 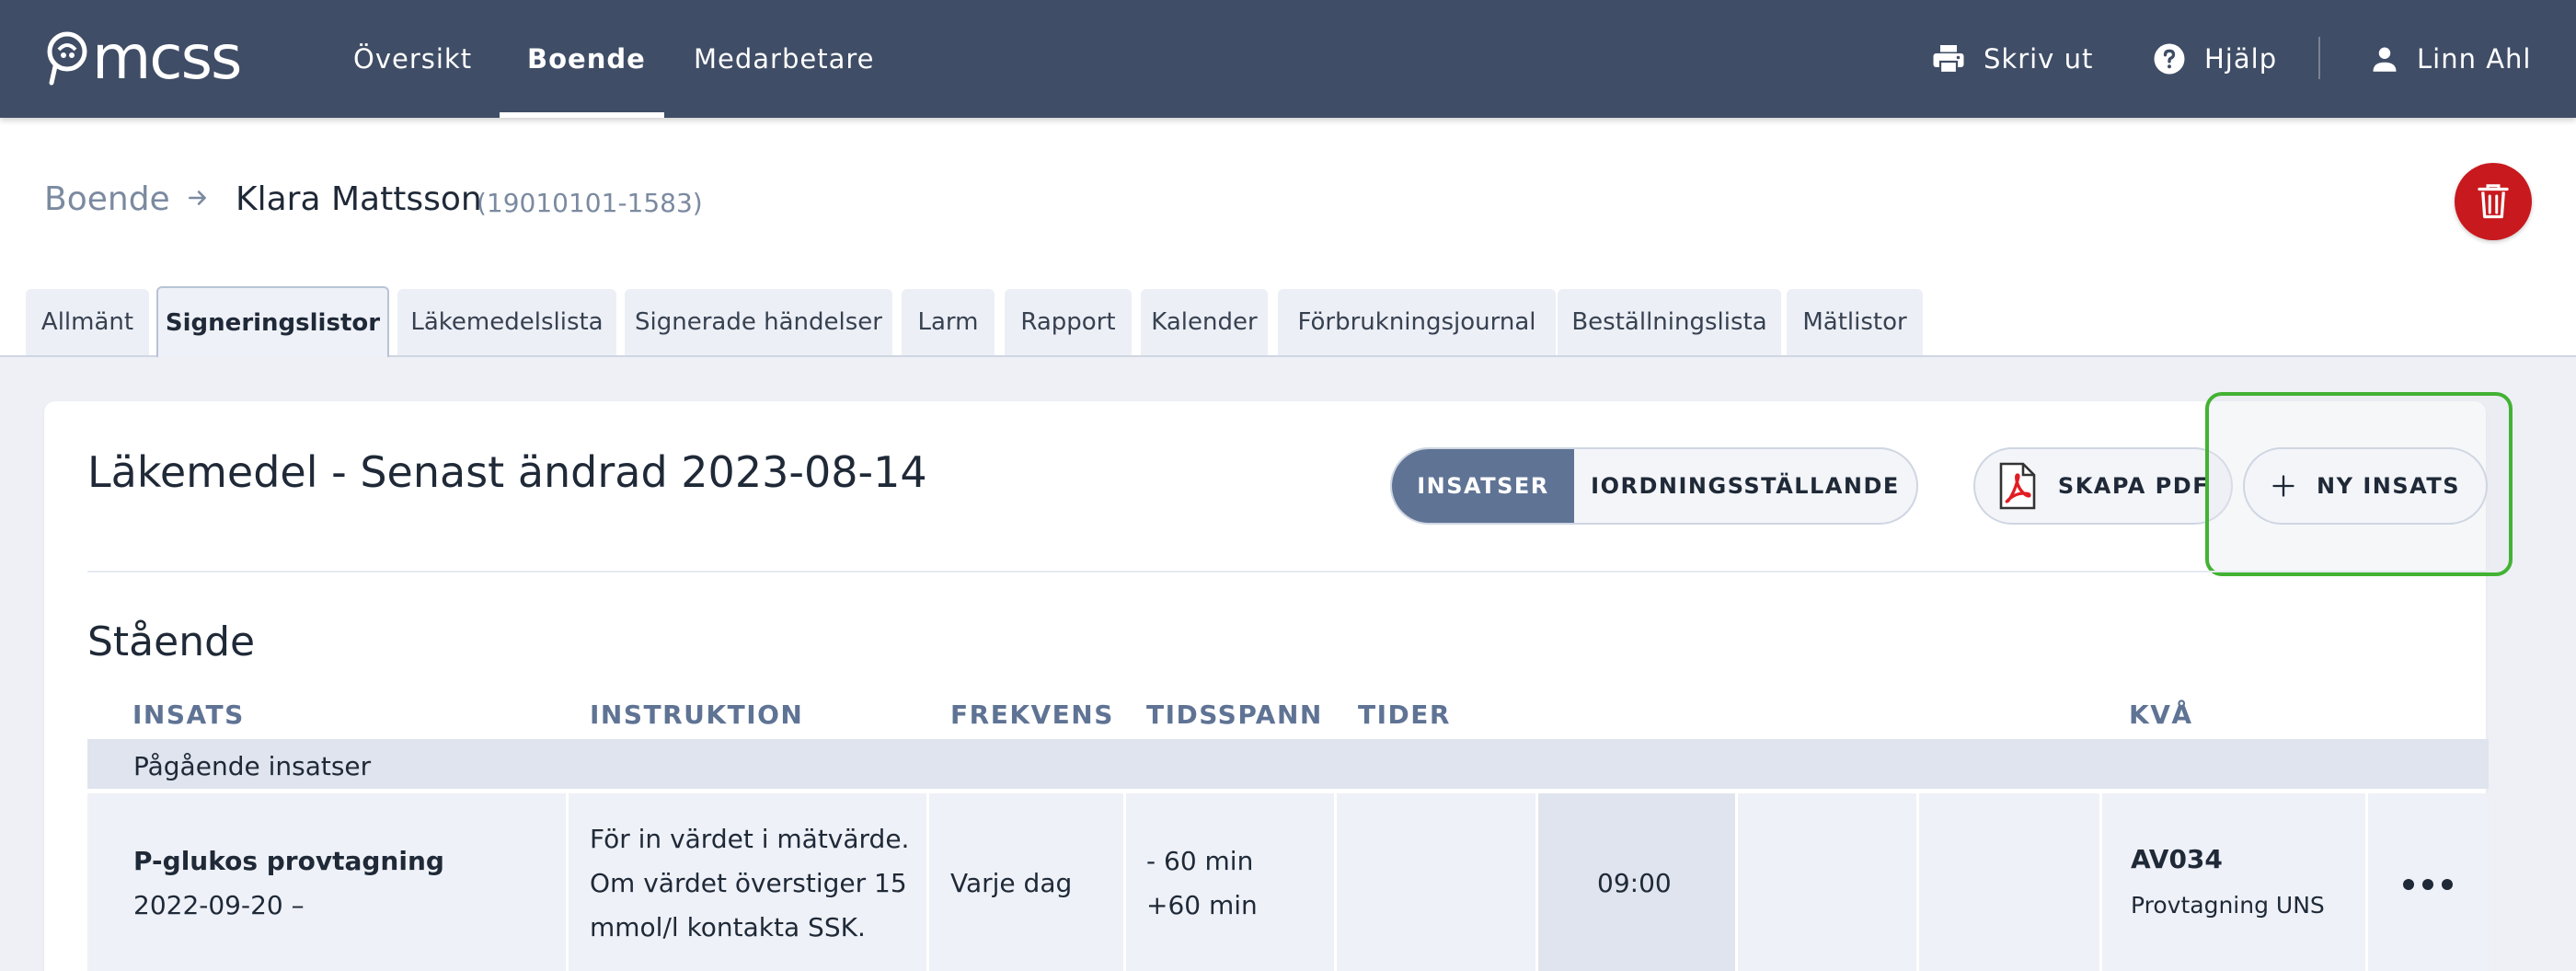 What do you see at coordinates (2428, 884) in the screenshot?
I see `more-horizontal-icon` at bounding box center [2428, 884].